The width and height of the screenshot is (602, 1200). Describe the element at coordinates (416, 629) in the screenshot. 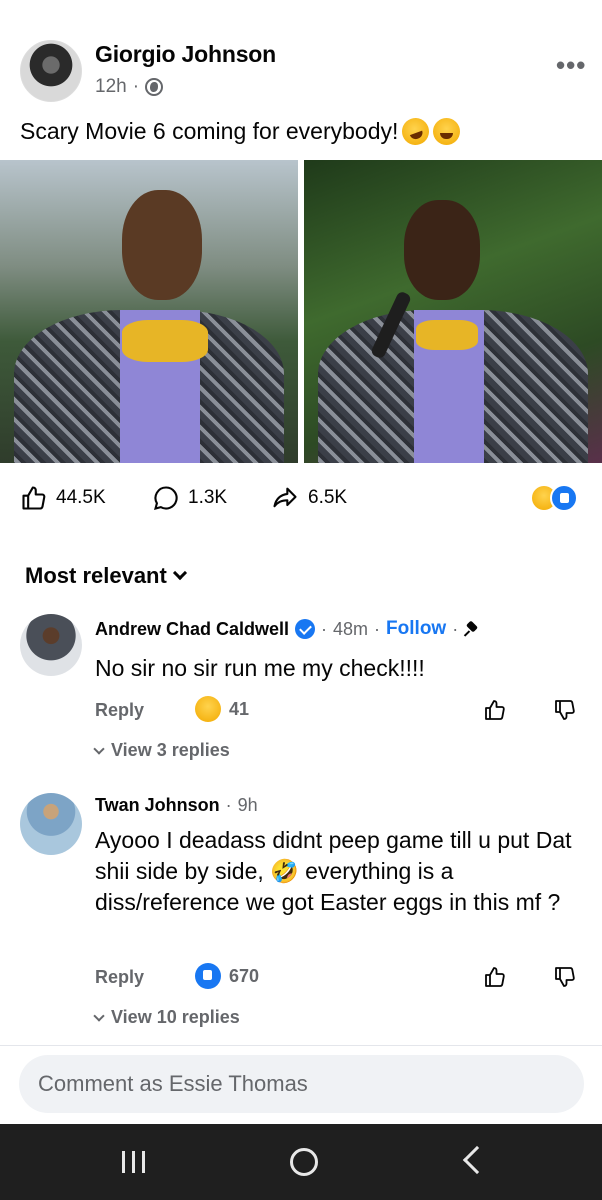

I see `follow-button: Follow` at that location.